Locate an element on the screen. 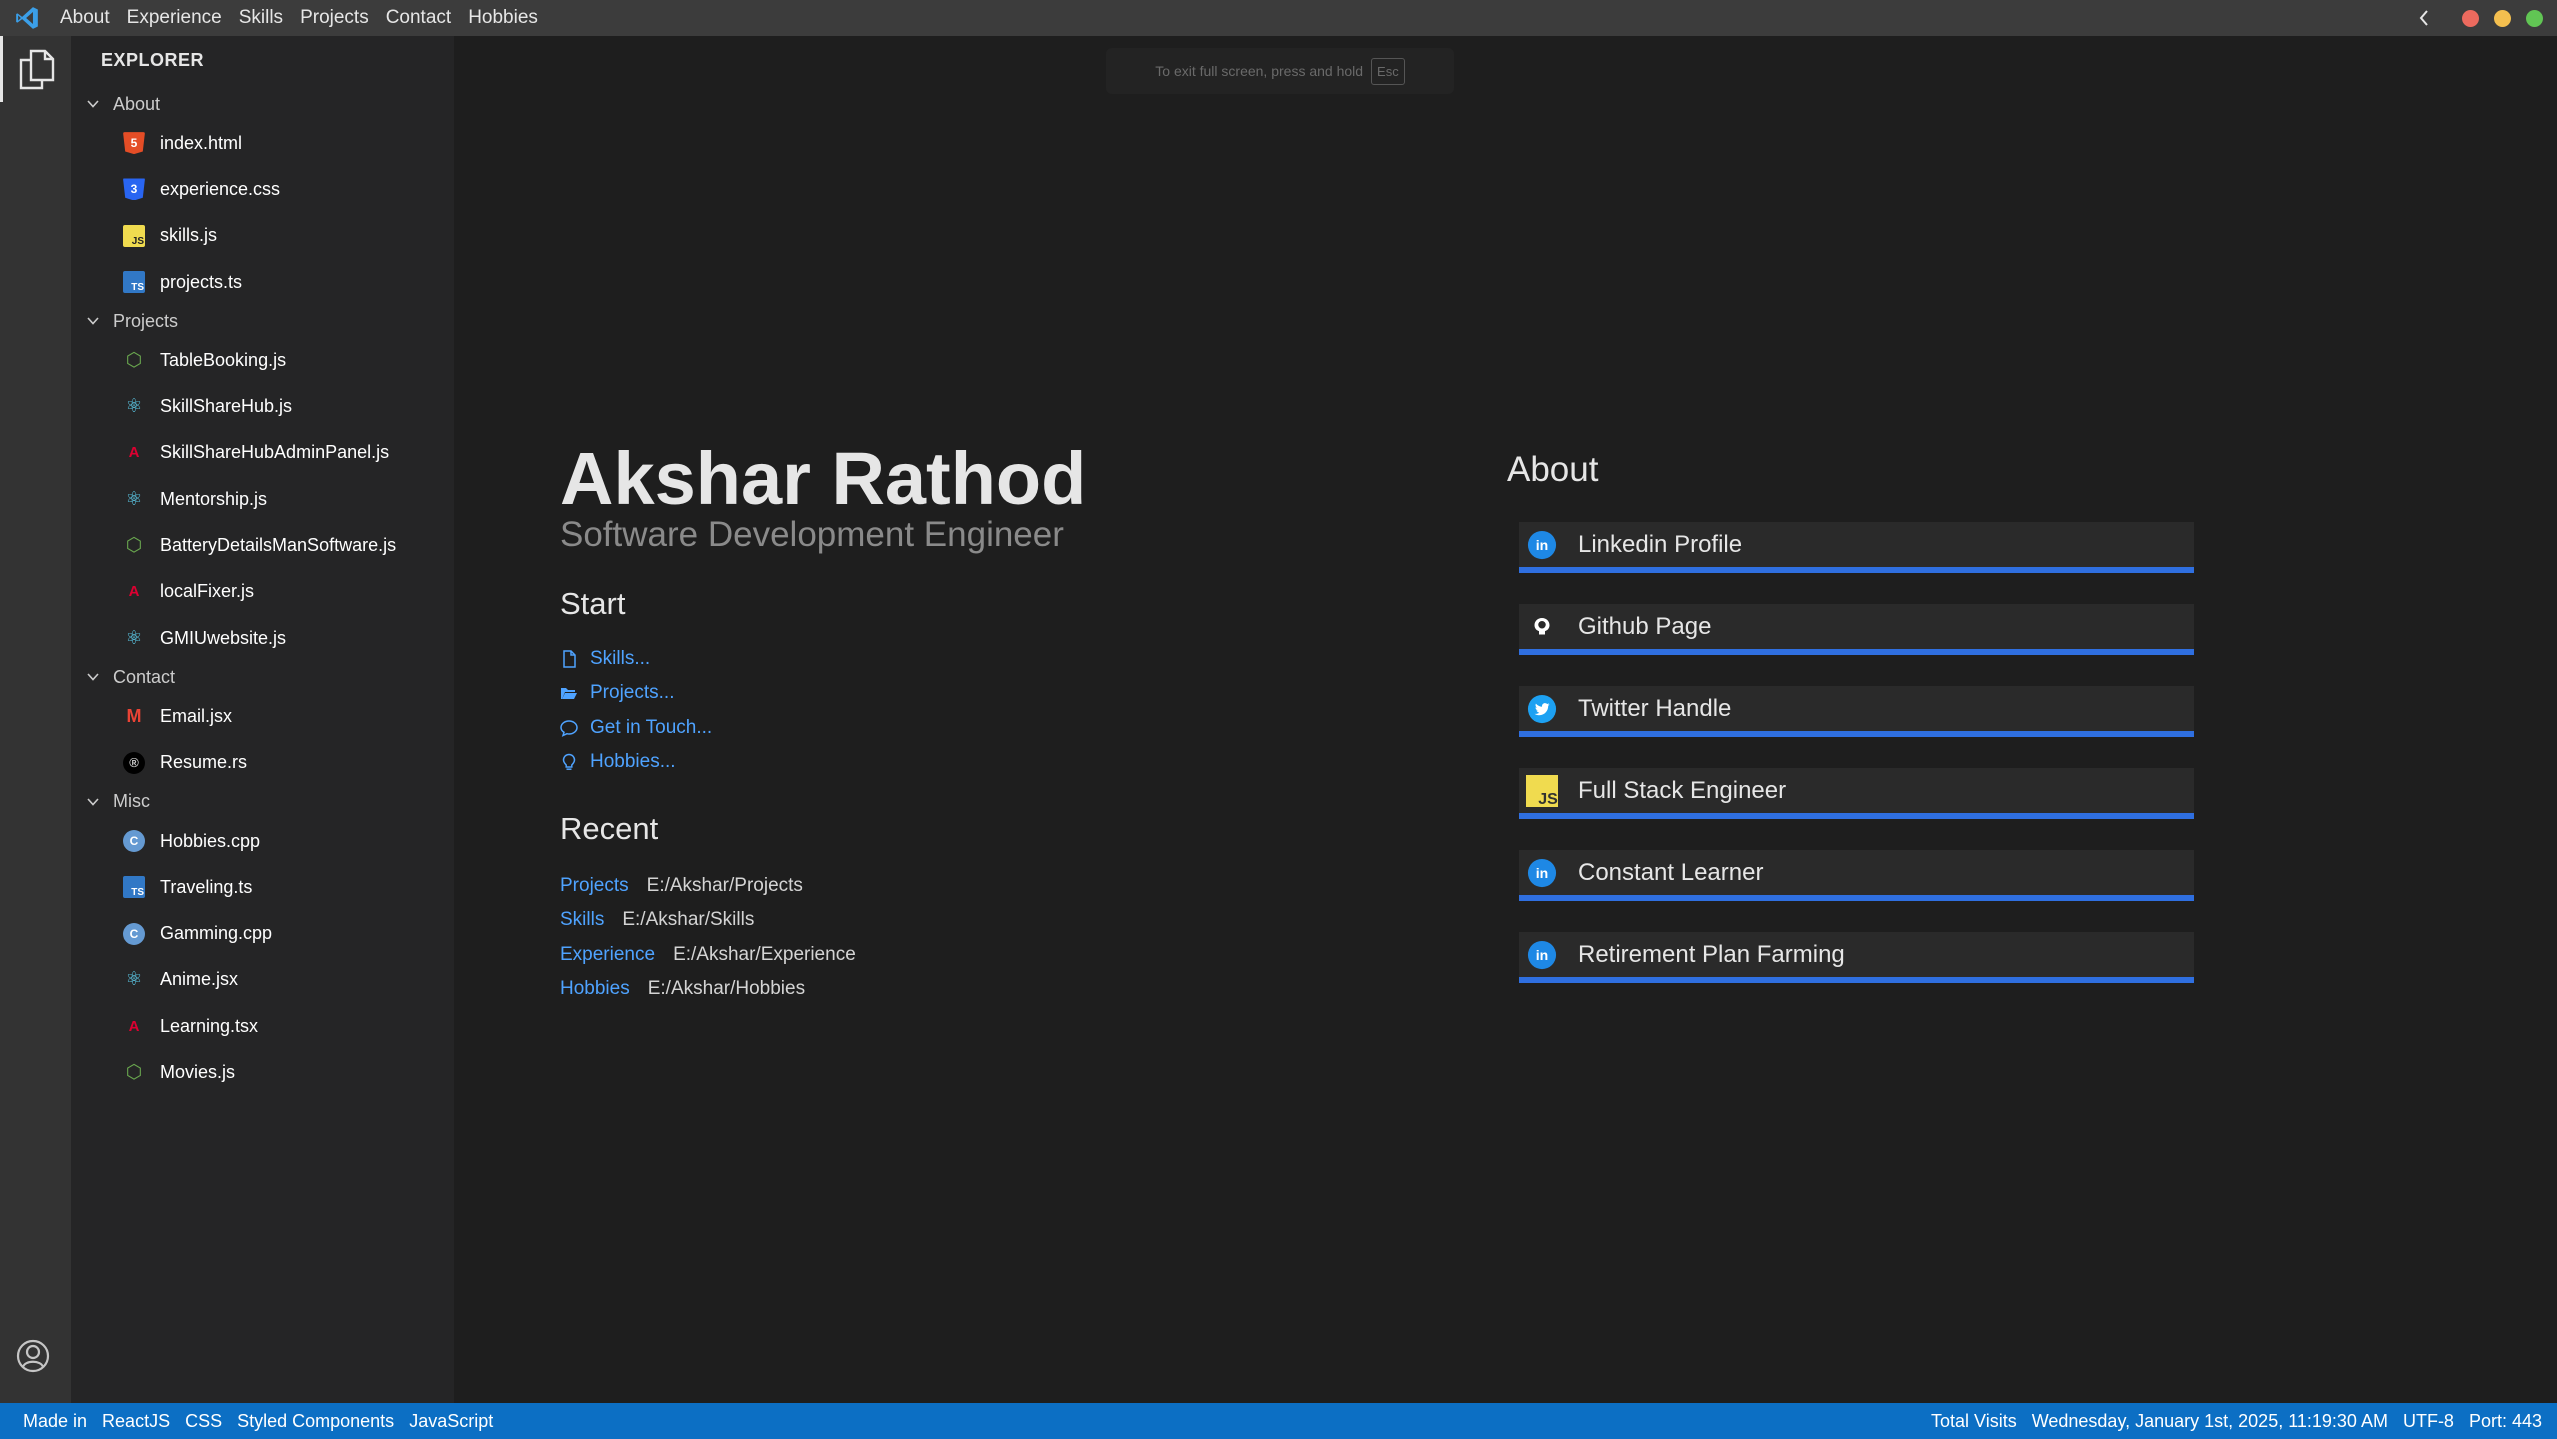  total-visits: Total Visits is located at coordinates (1974, 1421).